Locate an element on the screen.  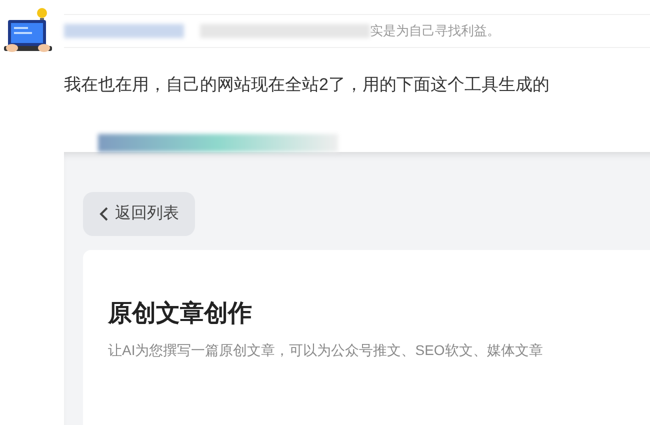
comment-text: 我在也在用，自己的网站现在全站2了，用的下面这个工具生成的 is located at coordinates (307, 85).